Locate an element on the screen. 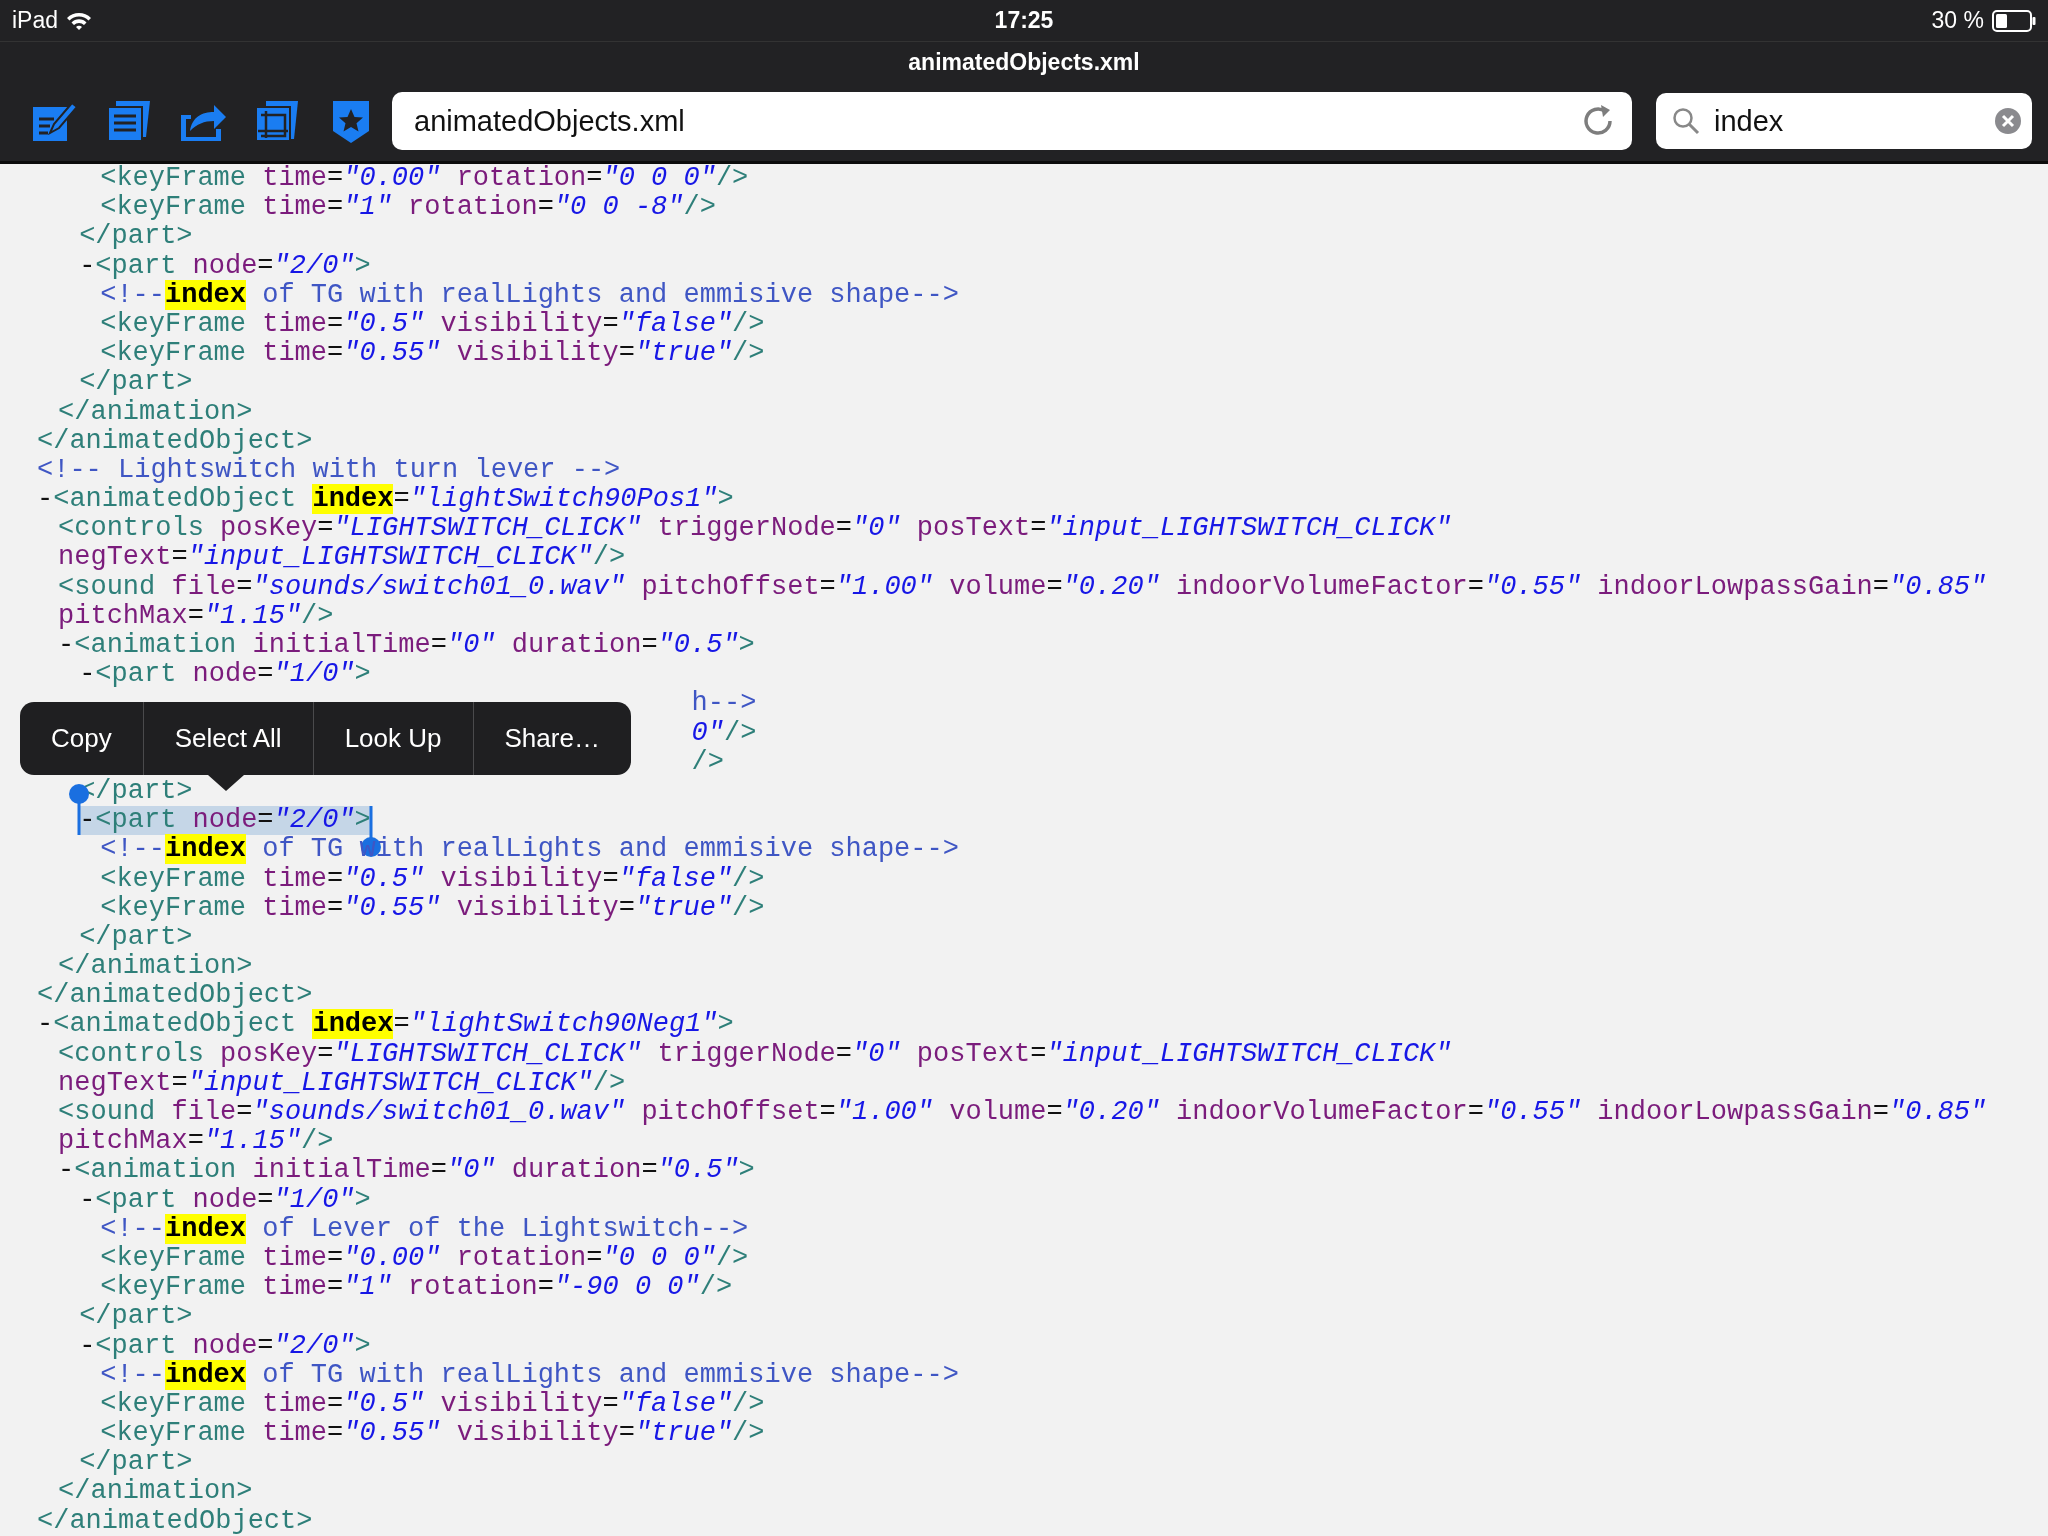 The image size is (2048, 1536). address-field: animatedObjects.xml is located at coordinates (1012, 121).